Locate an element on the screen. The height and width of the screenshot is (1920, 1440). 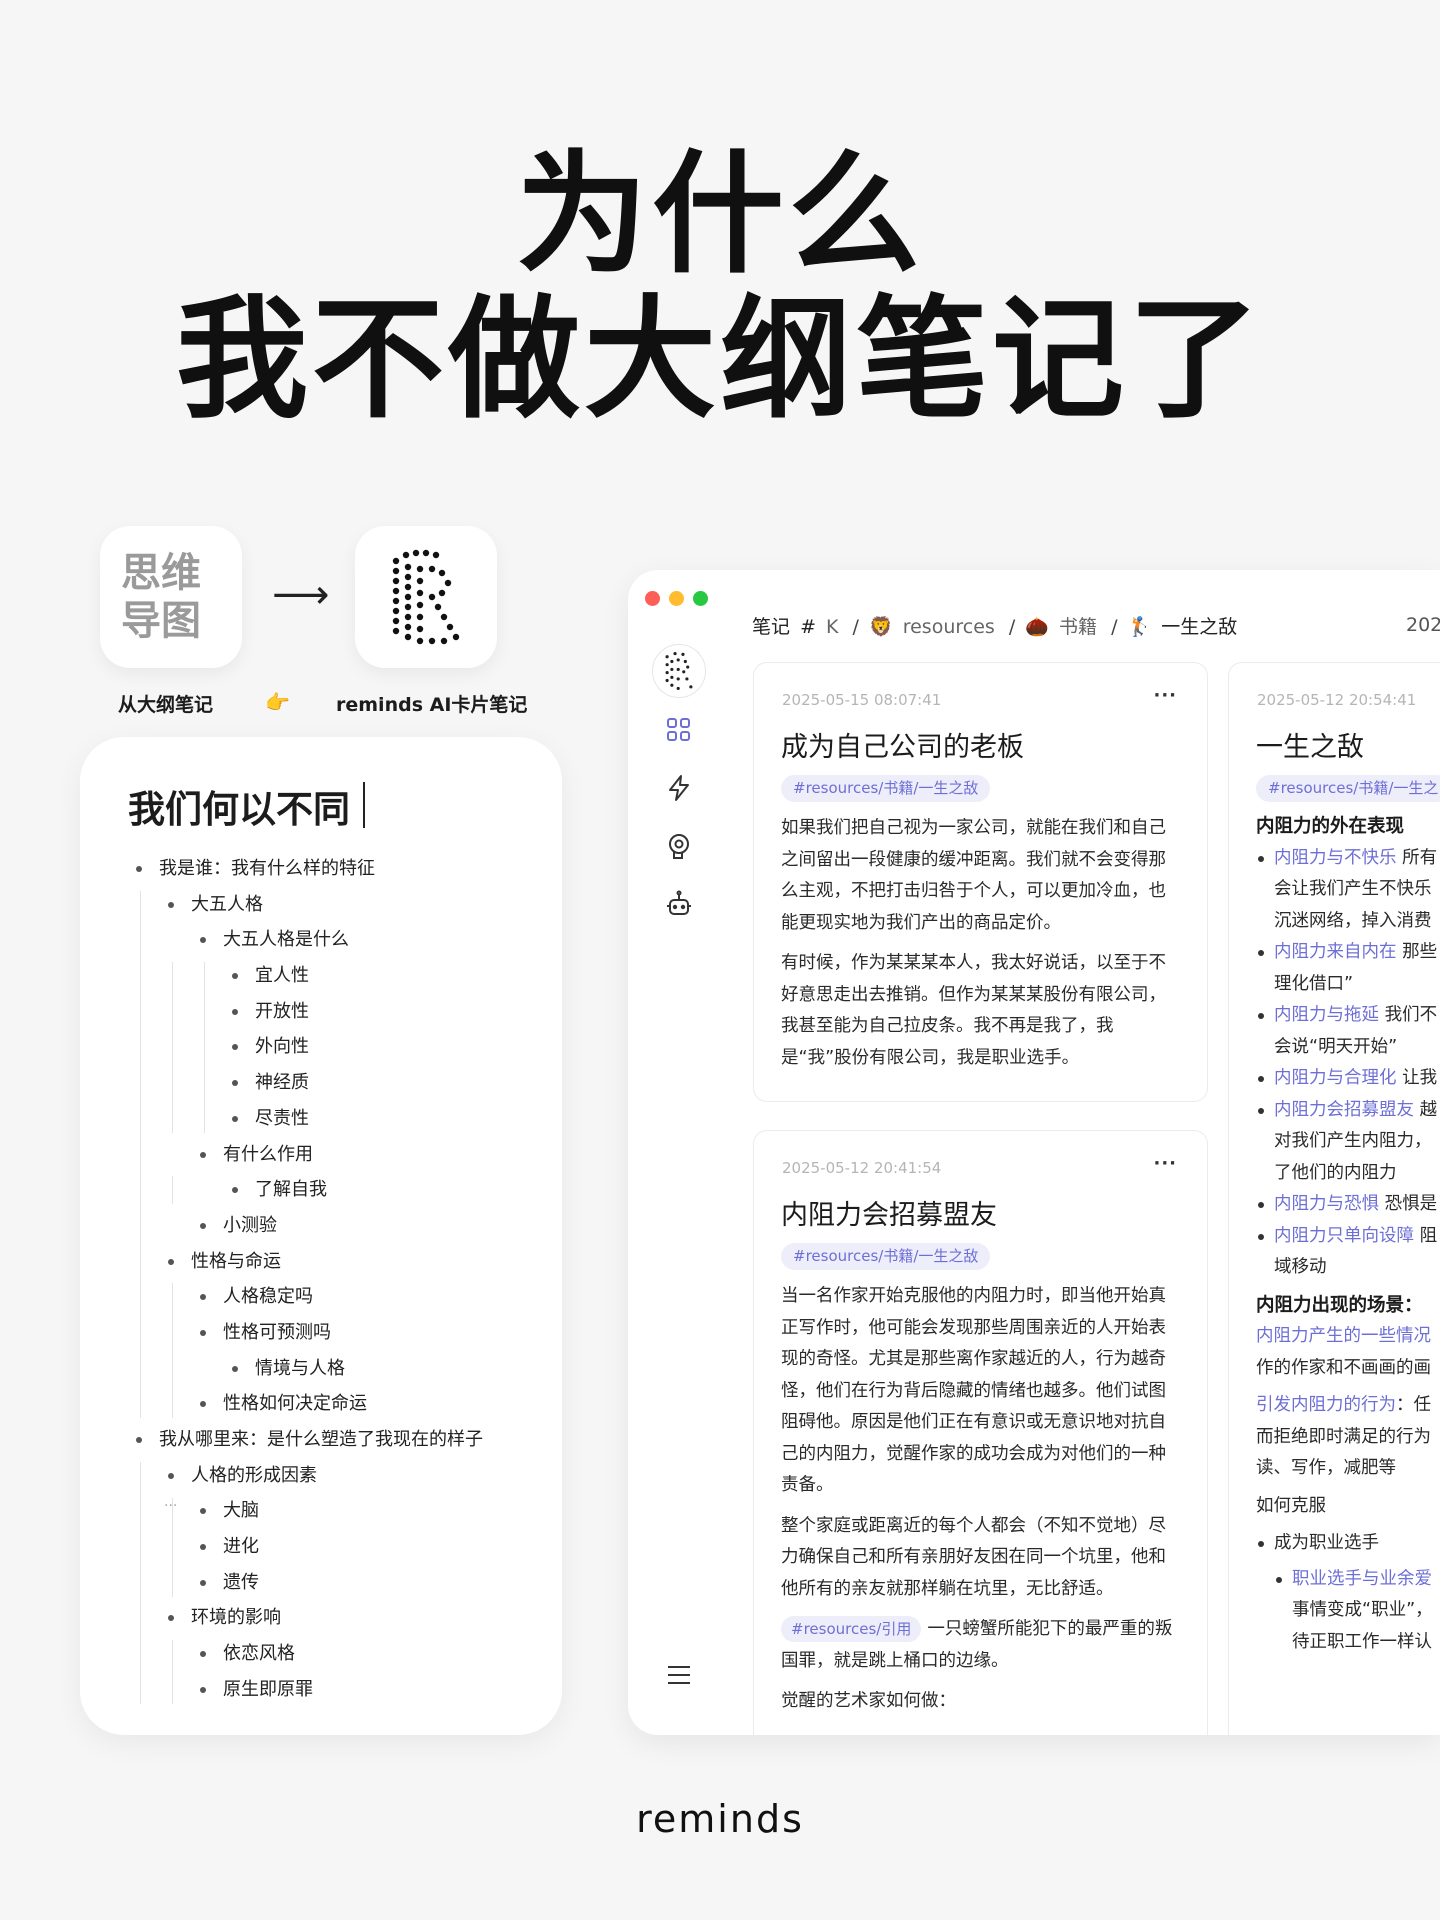
breadcrumb: 笔记 # K / 🦁 resources / 🌰 书籍 / 🏌 一生之敌 is located at coordinates (995, 627).